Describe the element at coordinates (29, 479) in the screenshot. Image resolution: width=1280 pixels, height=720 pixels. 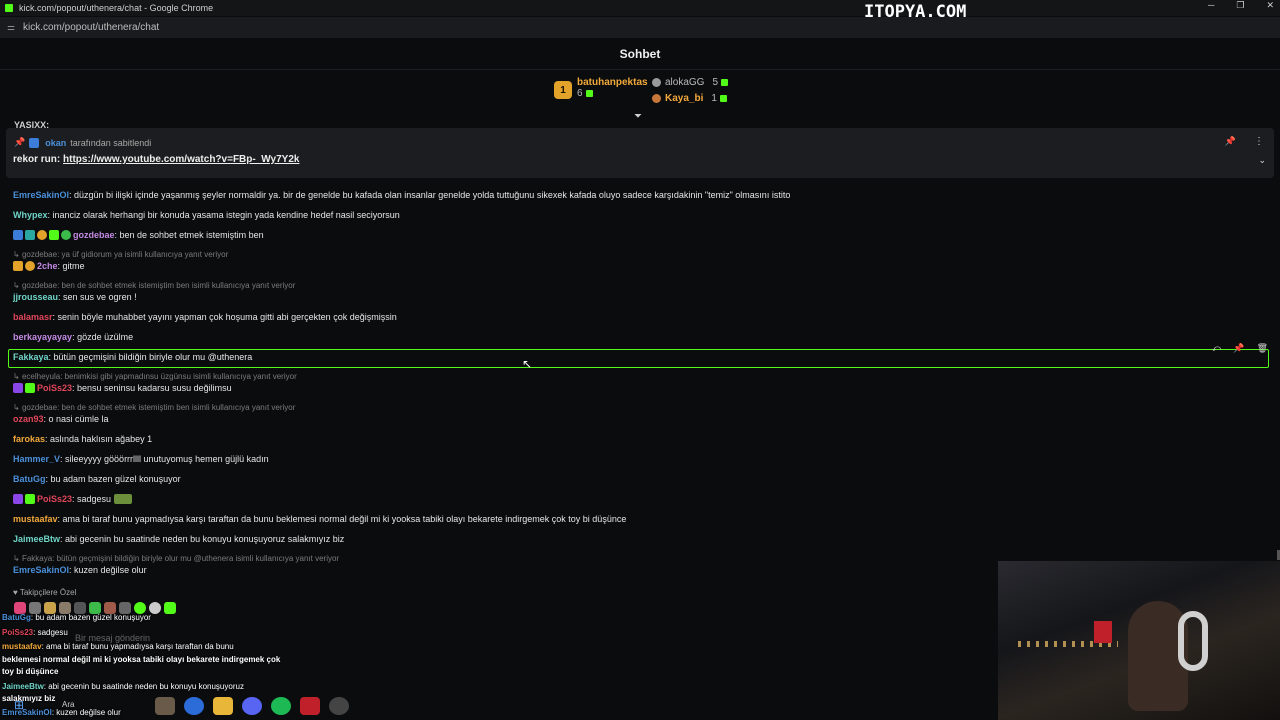
I see `message-username: BatuGg` at that location.